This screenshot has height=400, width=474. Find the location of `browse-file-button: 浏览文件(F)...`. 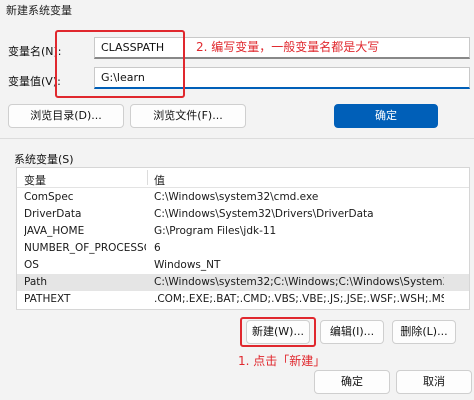

browse-file-button: 浏览文件(F)... is located at coordinates (188, 116).